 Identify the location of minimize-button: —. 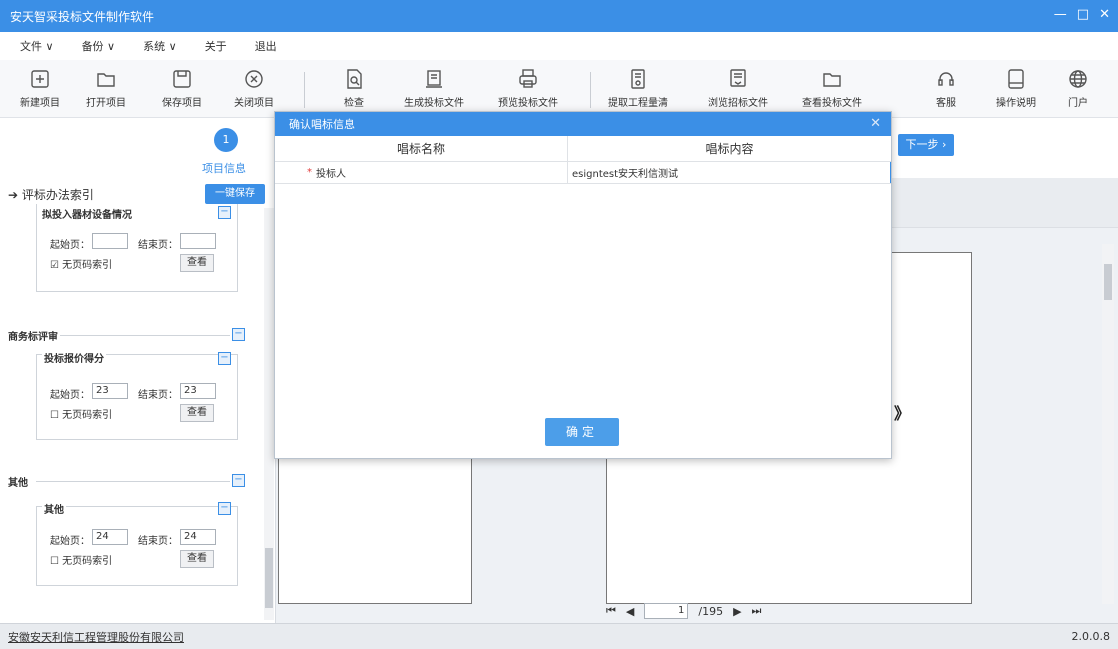
(1060, 14).